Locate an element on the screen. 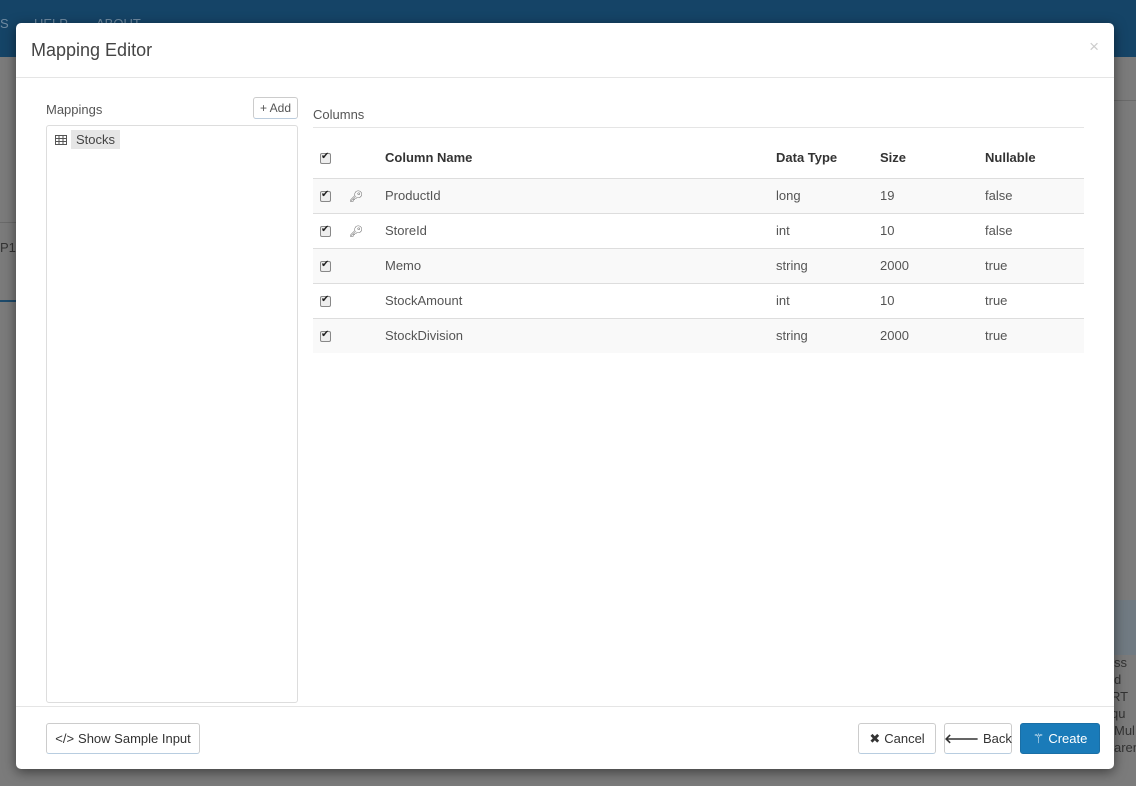 The image size is (1136, 786). table-row: StockAmount int 10 true is located at coordinates (698, 300).